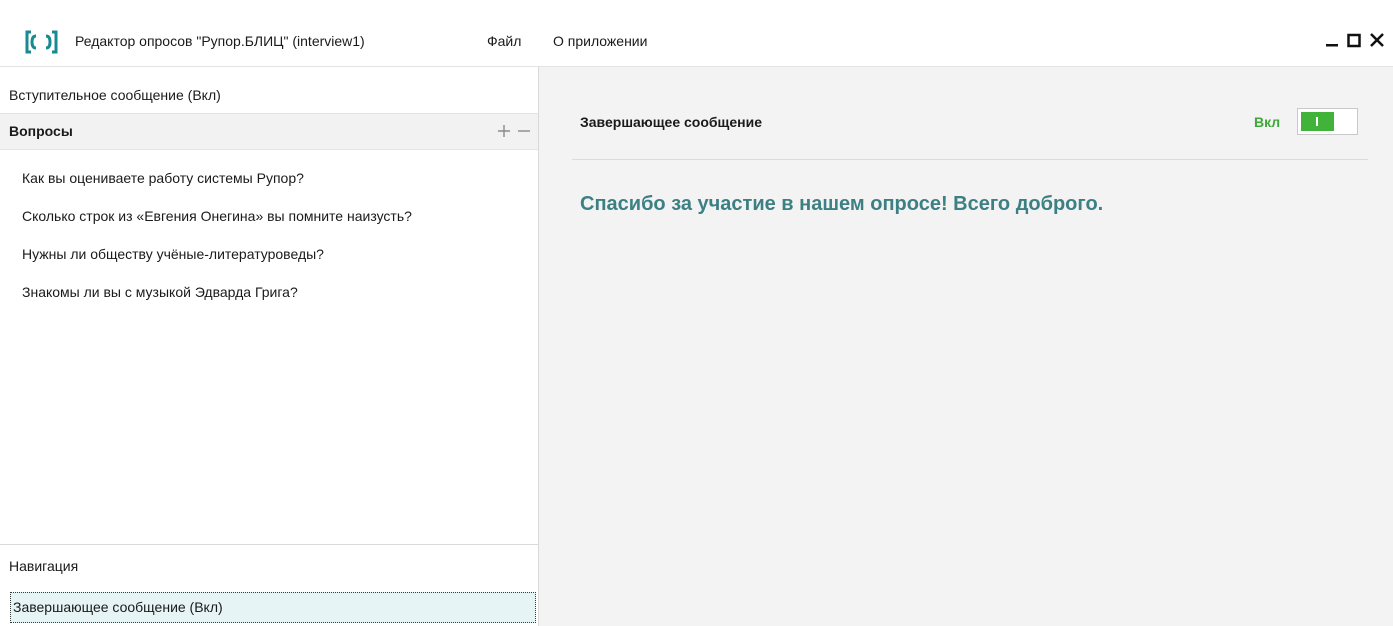 Image resolution: width=1393 pixels, height=626 pixels. What do you see at coordinates (163, 178) in the screenshot?
I see `question-label: Как вы оцениваете работу системы Рупор?` at bounding box center [163, 178].